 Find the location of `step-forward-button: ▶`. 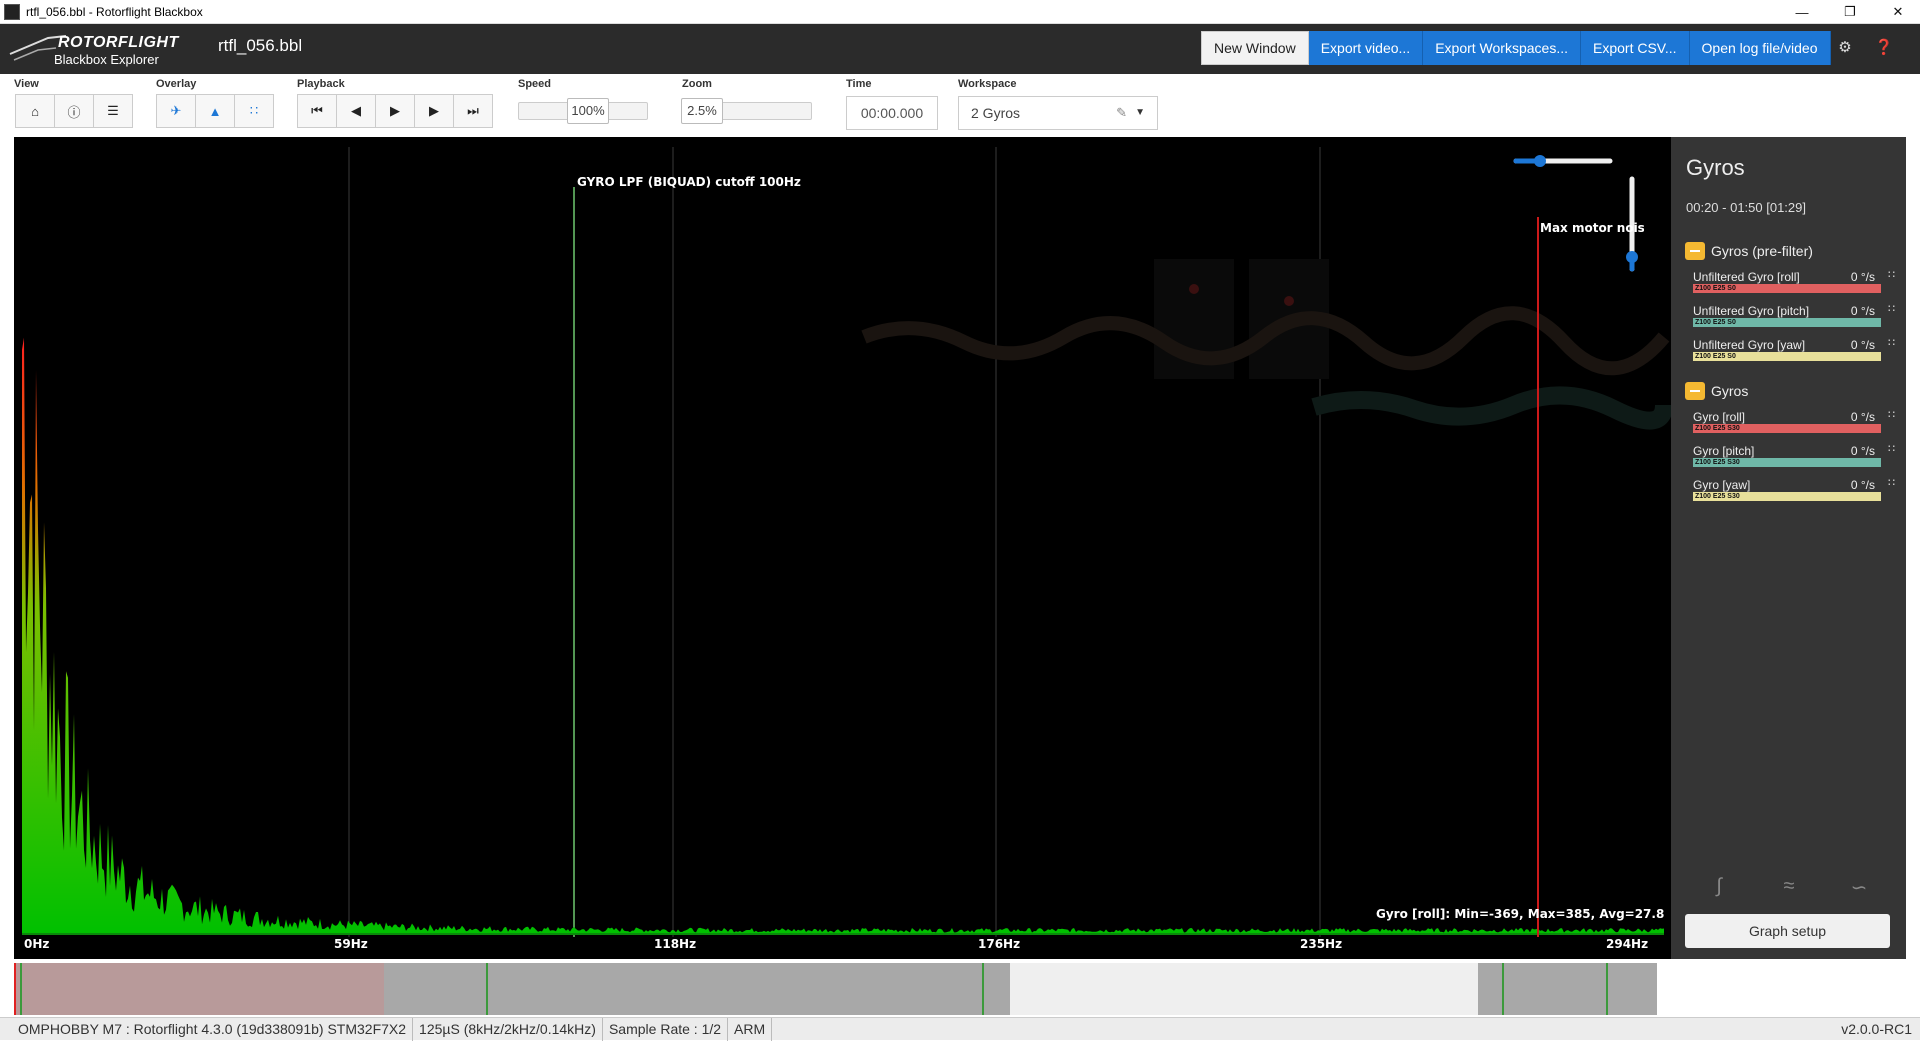

step-forward-button: ▶ is located at coordinates (434, 111).